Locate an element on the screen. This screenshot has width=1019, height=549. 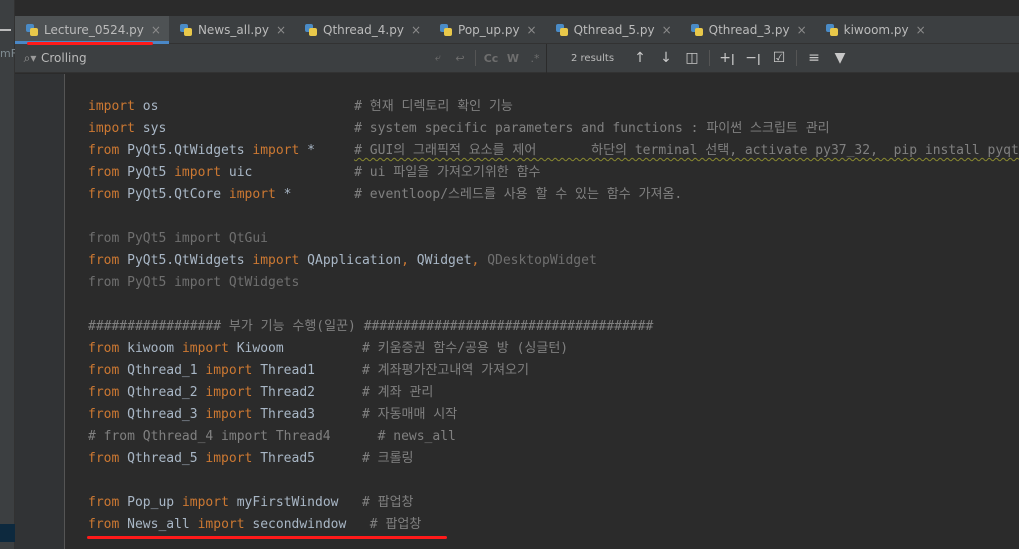
code-line: 2import os # 현재 디렉토리 확인 기능 is located at coordinates (542, 107).